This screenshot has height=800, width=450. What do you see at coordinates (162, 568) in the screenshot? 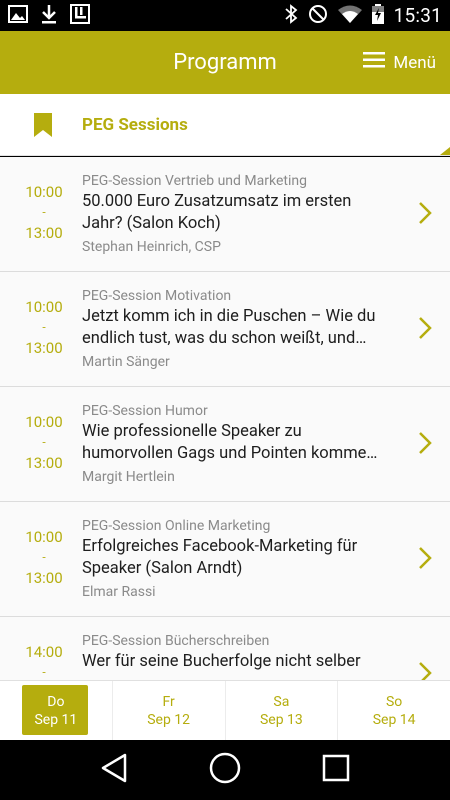
I see `session-title-line2: Speaker (Salon Arndt)` at bounding box center [162, 568].